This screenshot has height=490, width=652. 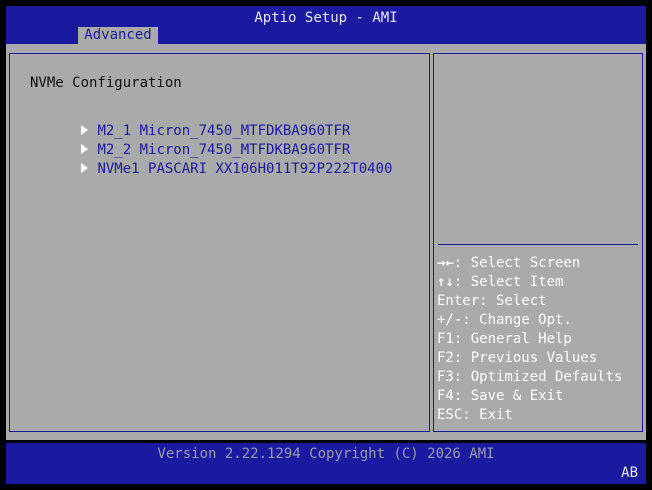 I want to click on menu-item-nvme1: NVMe1 PASCARI XX106H011T92P222T0400, so click(x=203, y=159).